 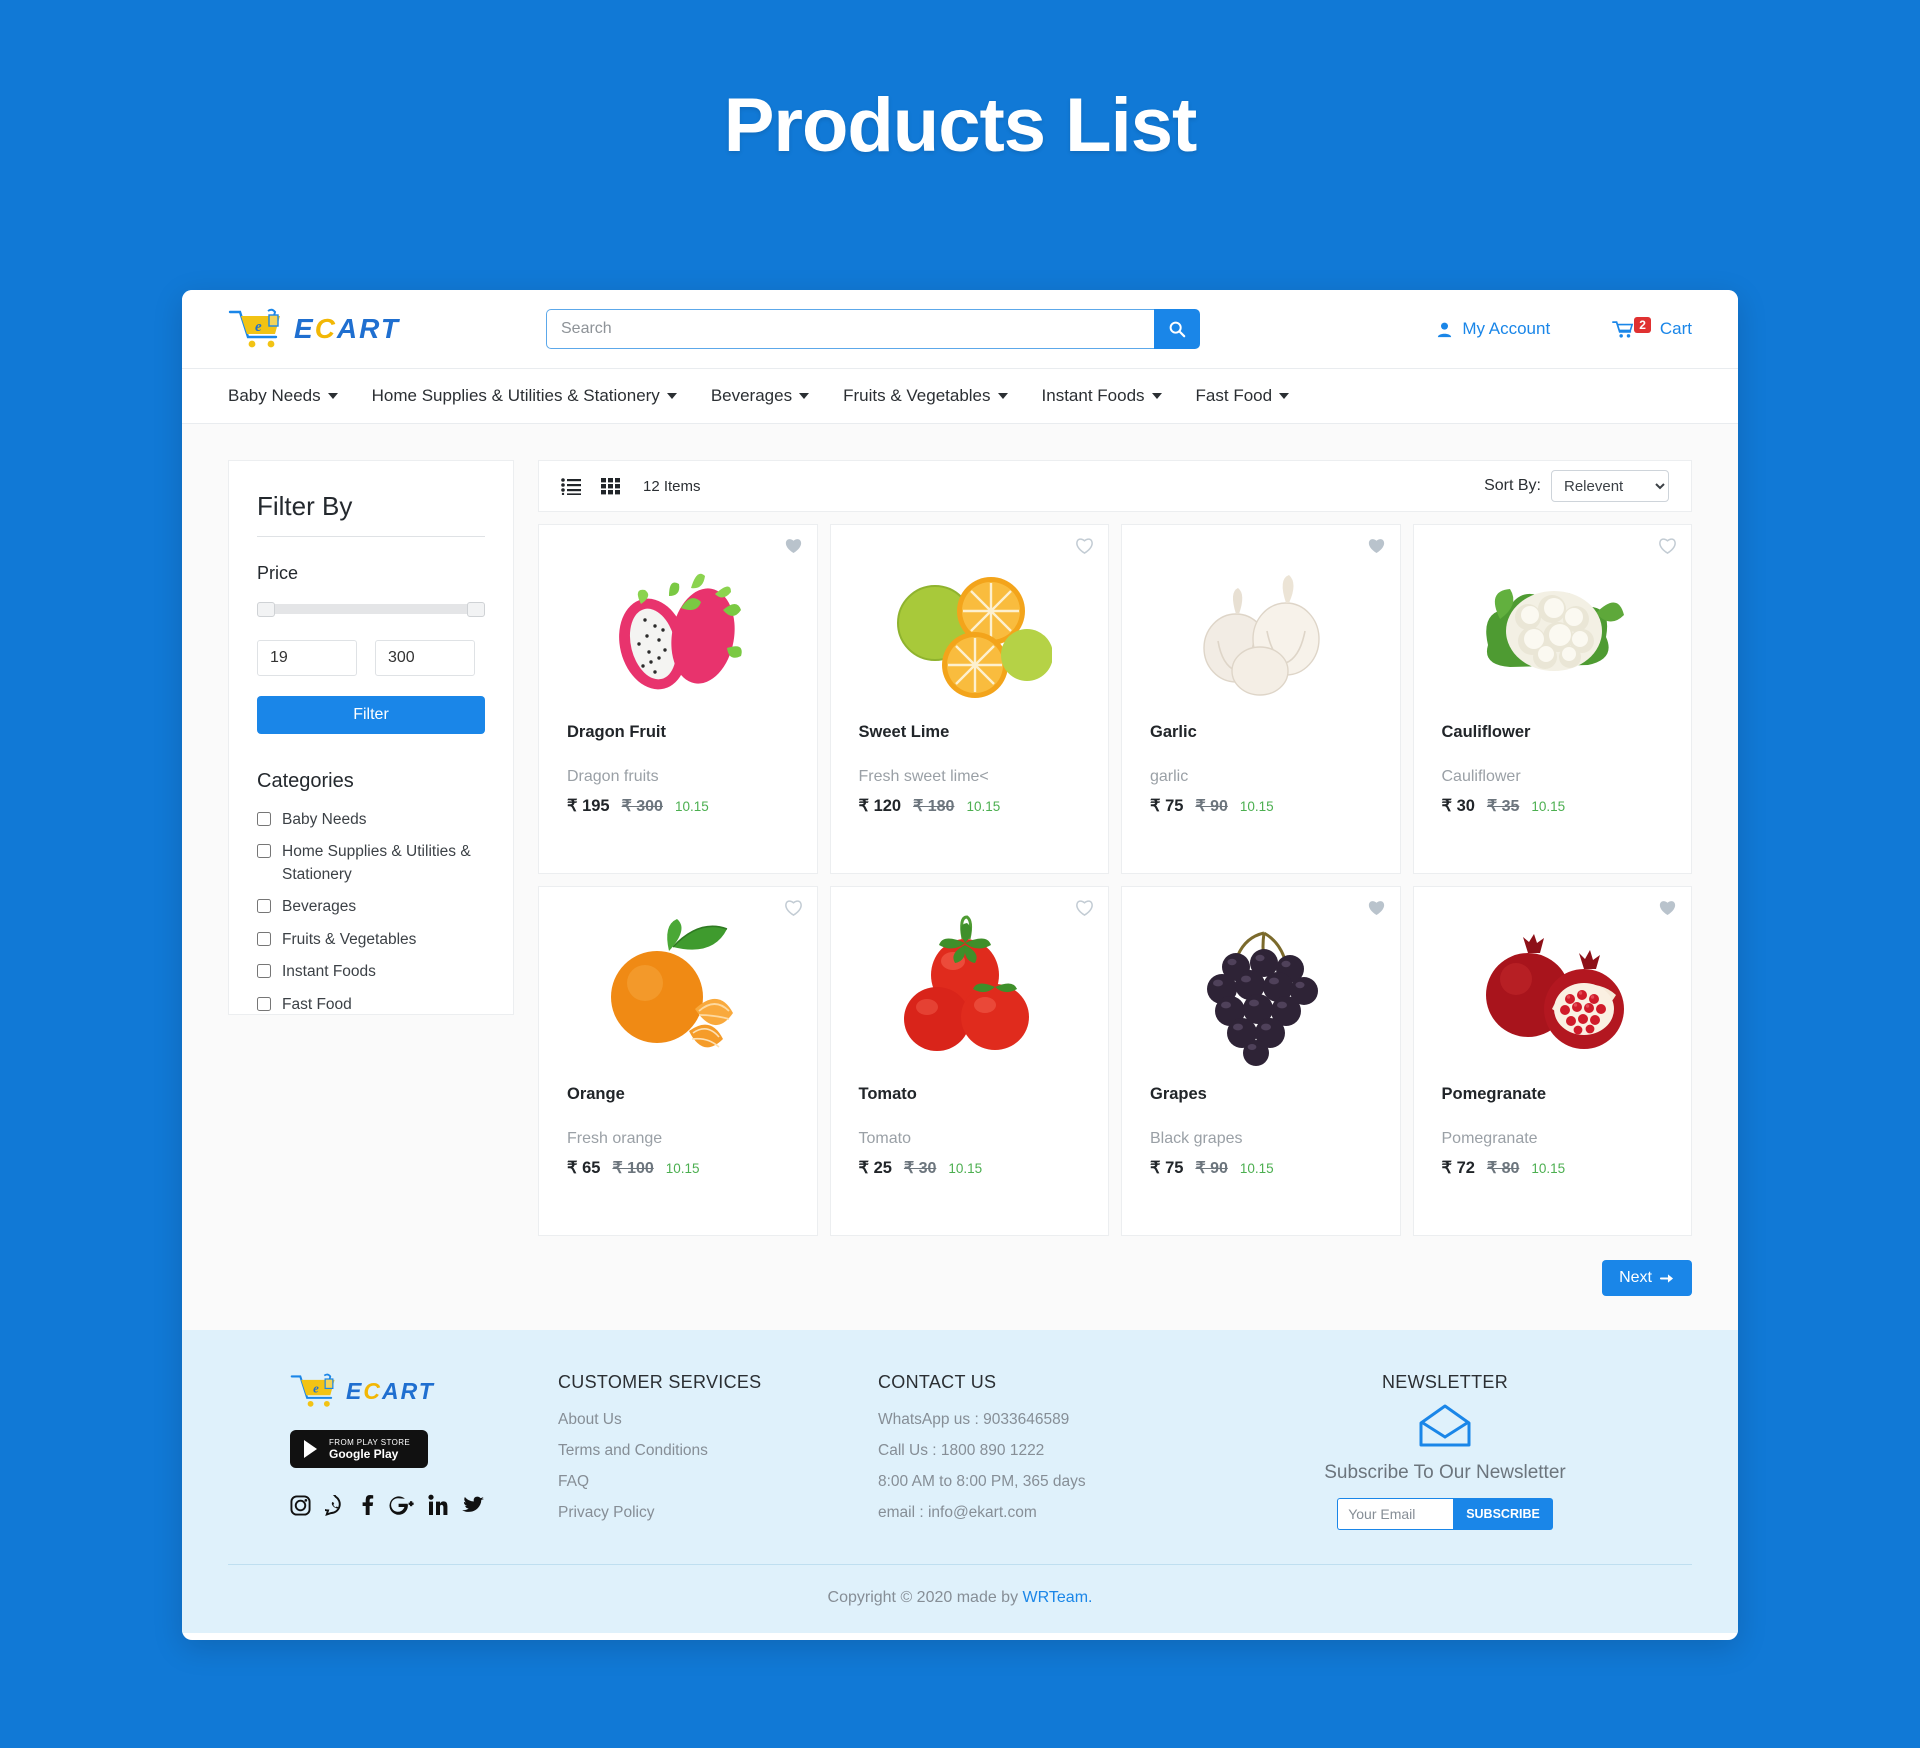 What do you see at coordinates (884, 1138) in the screenshot?
I see `product-description: Tomato` at bounding box center [884, 1138].